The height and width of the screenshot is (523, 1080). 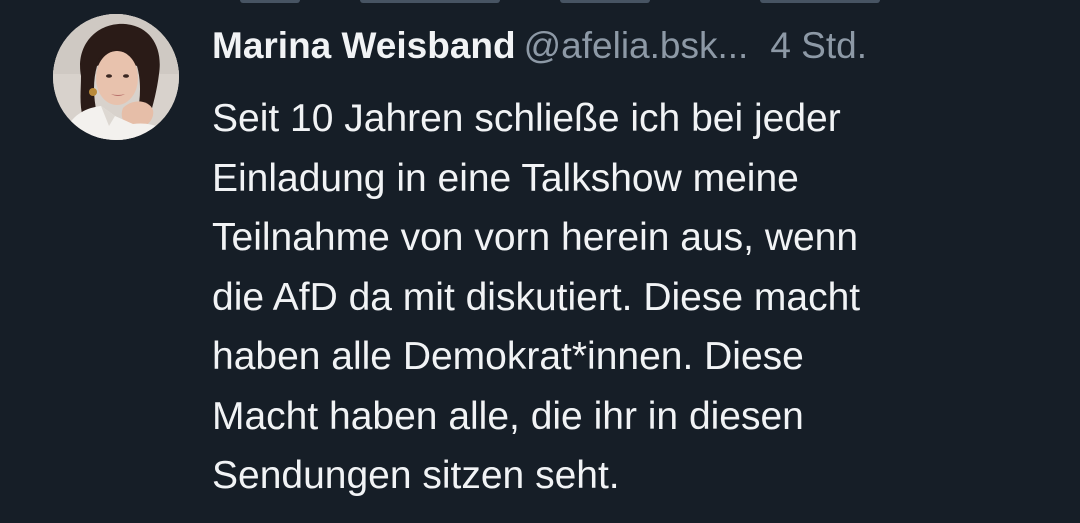 What do you see at coordinates (508, 416) in the screenshot?
I see `post-text-line: Macht haben alle, die ihr in diesen` at bounding box center [508, 416].